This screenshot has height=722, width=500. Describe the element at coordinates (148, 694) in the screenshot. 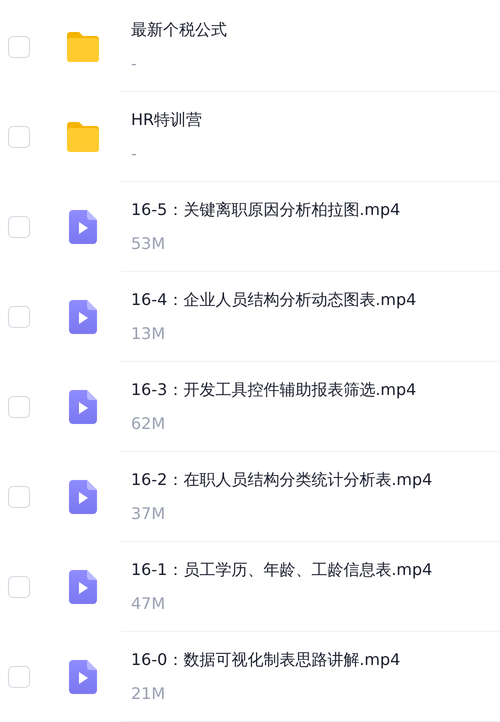

I see `file-size: 21M` at that location.